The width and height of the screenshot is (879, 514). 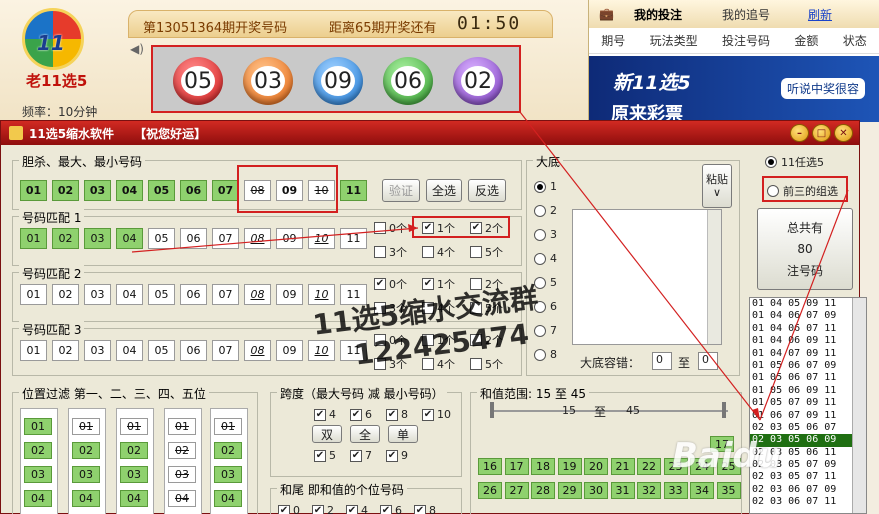 What do you see at coordinates (182, 426) in the screenshot?
I see `position-4-num: 01` at bounding box center [182, 426].